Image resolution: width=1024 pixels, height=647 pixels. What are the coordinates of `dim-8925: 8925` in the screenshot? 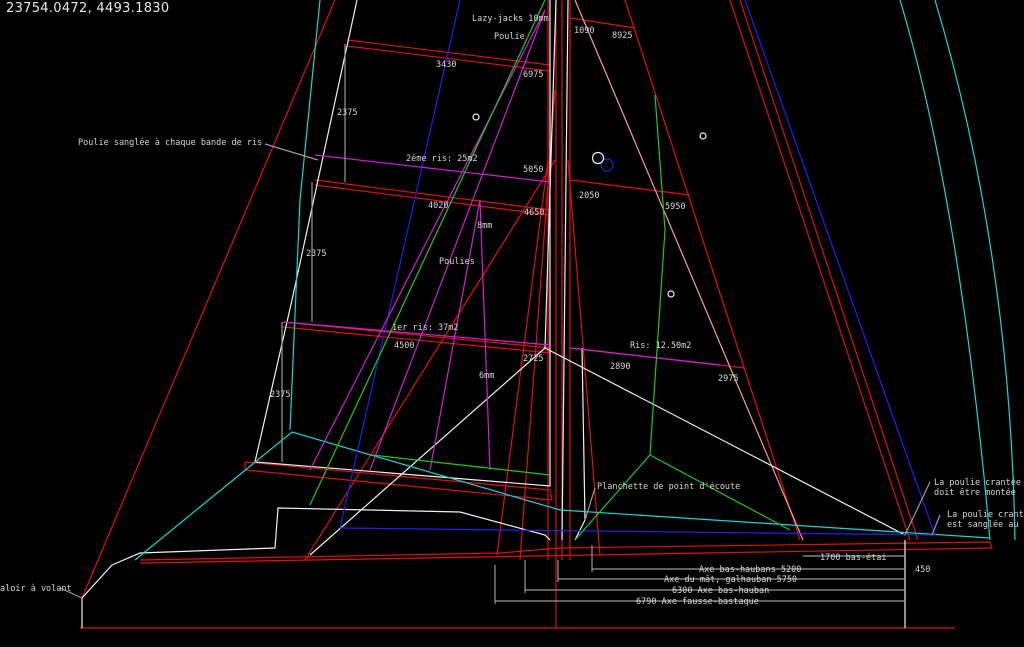 It's located at (622, 36).